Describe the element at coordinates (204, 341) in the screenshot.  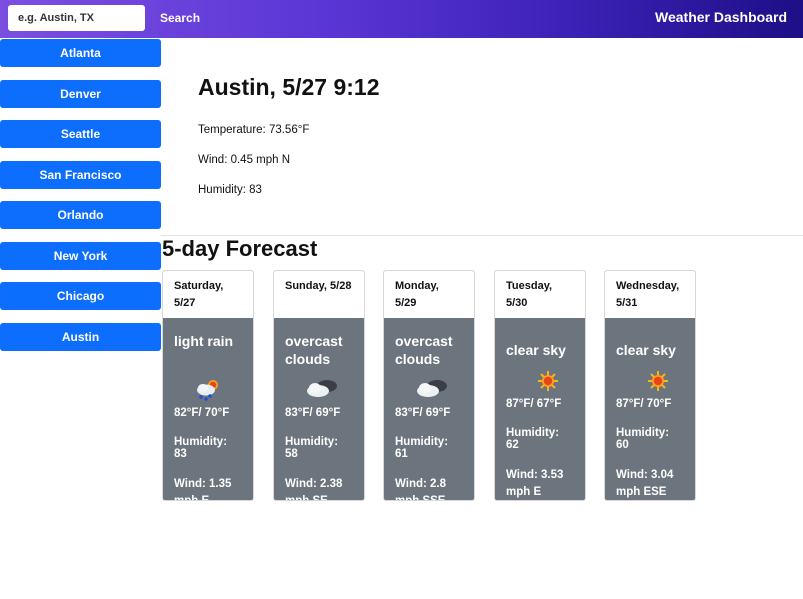
I see `forecast-description: light rain` at that location.